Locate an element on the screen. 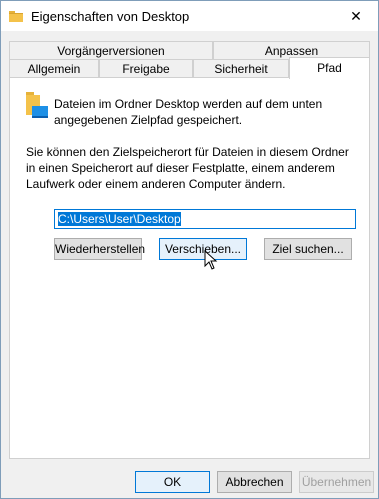 The image size is (379, 499). target-path-input: C:\Users\User\Desktop is located at coordinates (205, 219).